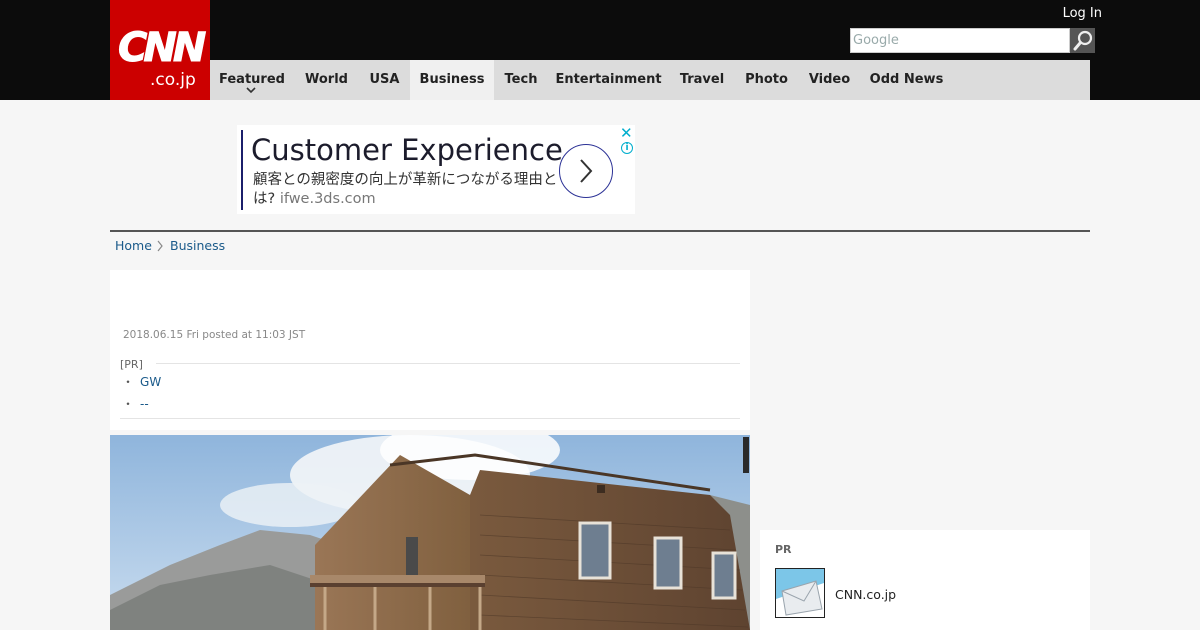  I want to click on mail-icon, so click(800, 593).